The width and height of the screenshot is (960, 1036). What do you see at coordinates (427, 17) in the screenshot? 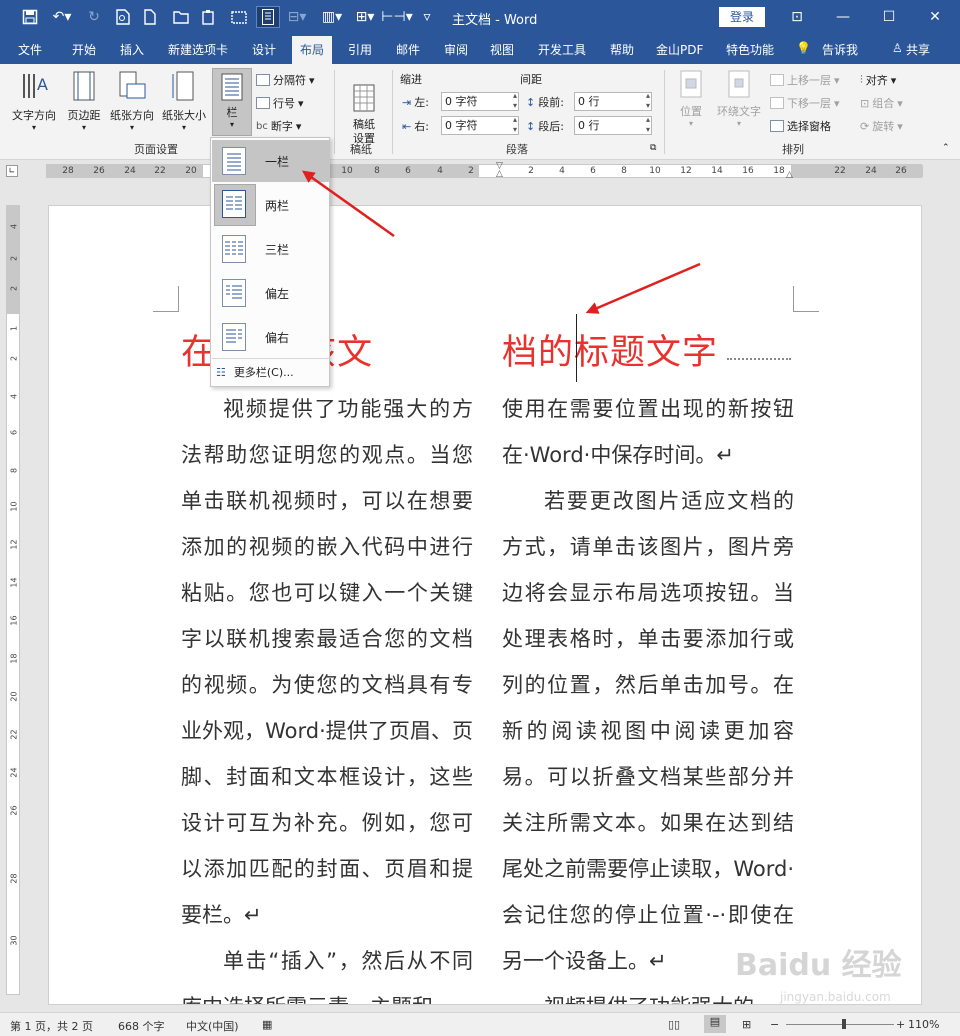
I see `customize-toolbar-icon: ▿` at bounding box center [427, 17].